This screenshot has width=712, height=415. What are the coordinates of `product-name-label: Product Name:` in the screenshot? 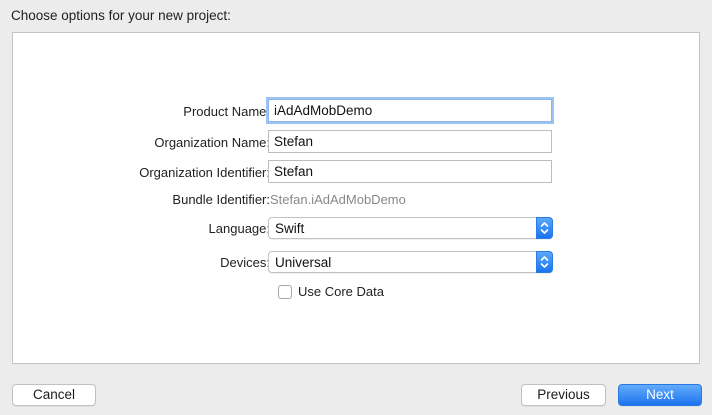 It's located at (226, 111).